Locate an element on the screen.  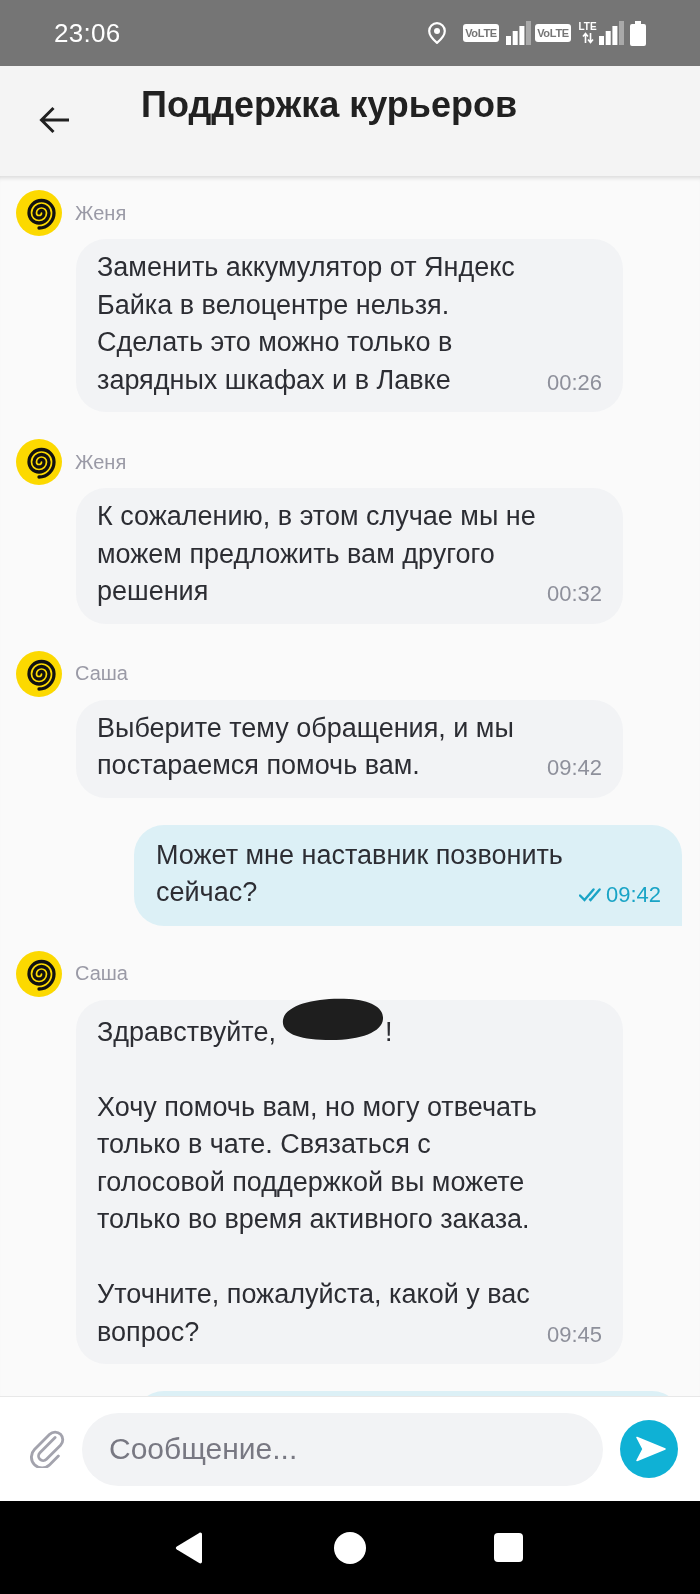
send-button is located at coordinates (649, 1449).